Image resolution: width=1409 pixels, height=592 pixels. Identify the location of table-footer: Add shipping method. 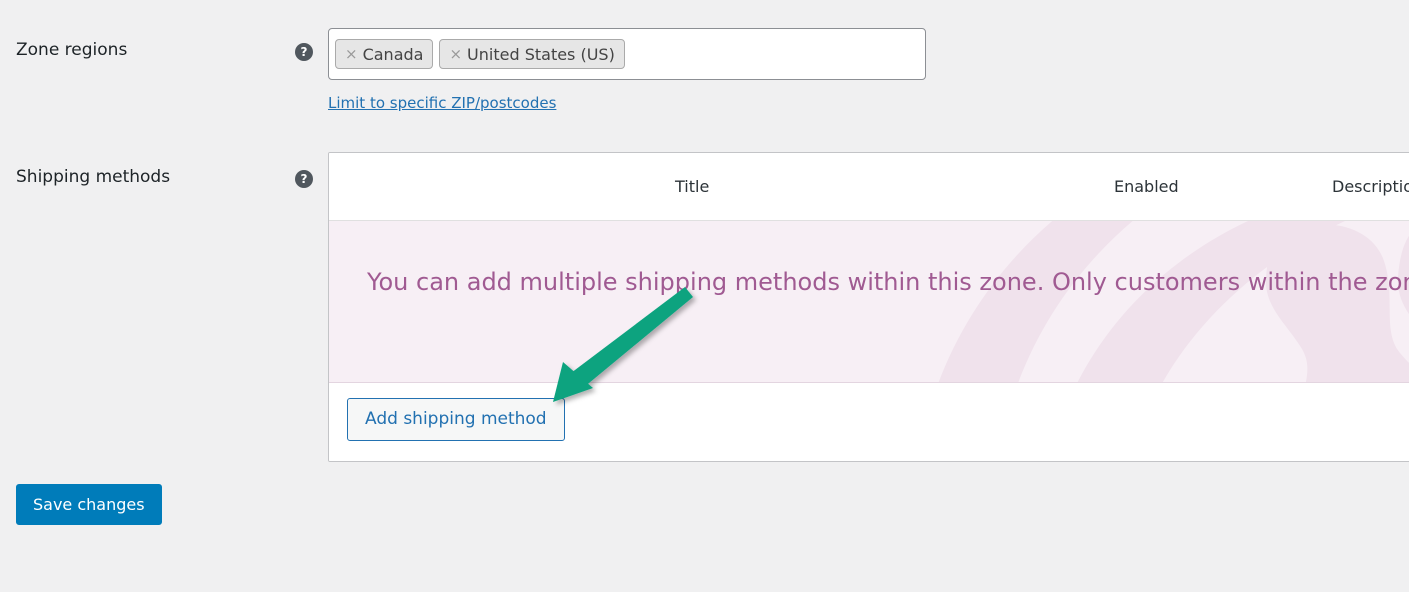
(869, 422).